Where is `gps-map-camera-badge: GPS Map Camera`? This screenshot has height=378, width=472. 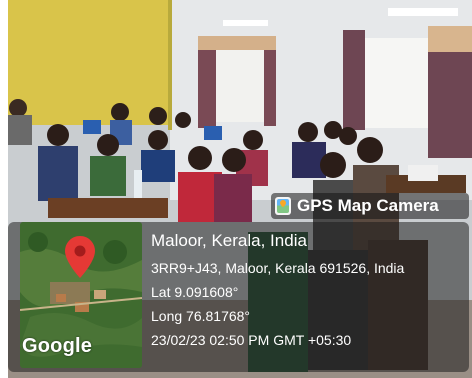 gps-map-camera-badge: GPS Map Camera is located at coordinates (370, 206).